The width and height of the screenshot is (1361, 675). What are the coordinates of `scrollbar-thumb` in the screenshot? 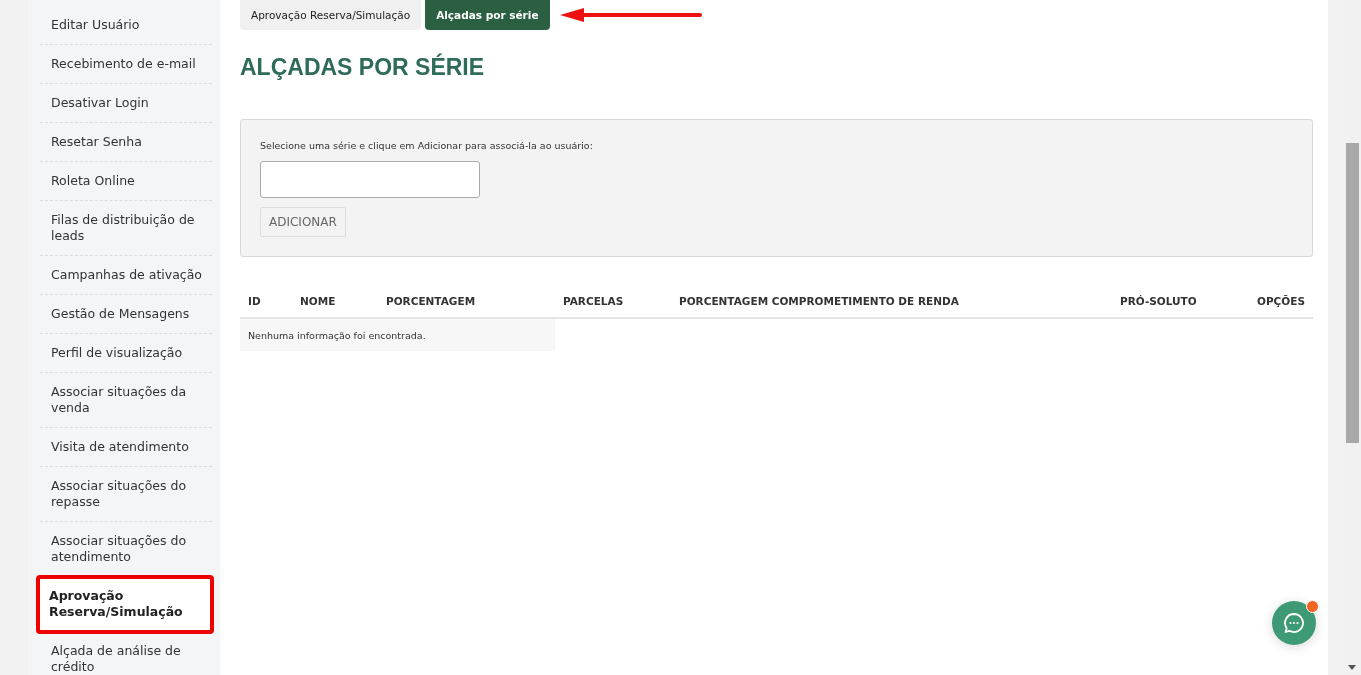 It's located at (1352, 293).